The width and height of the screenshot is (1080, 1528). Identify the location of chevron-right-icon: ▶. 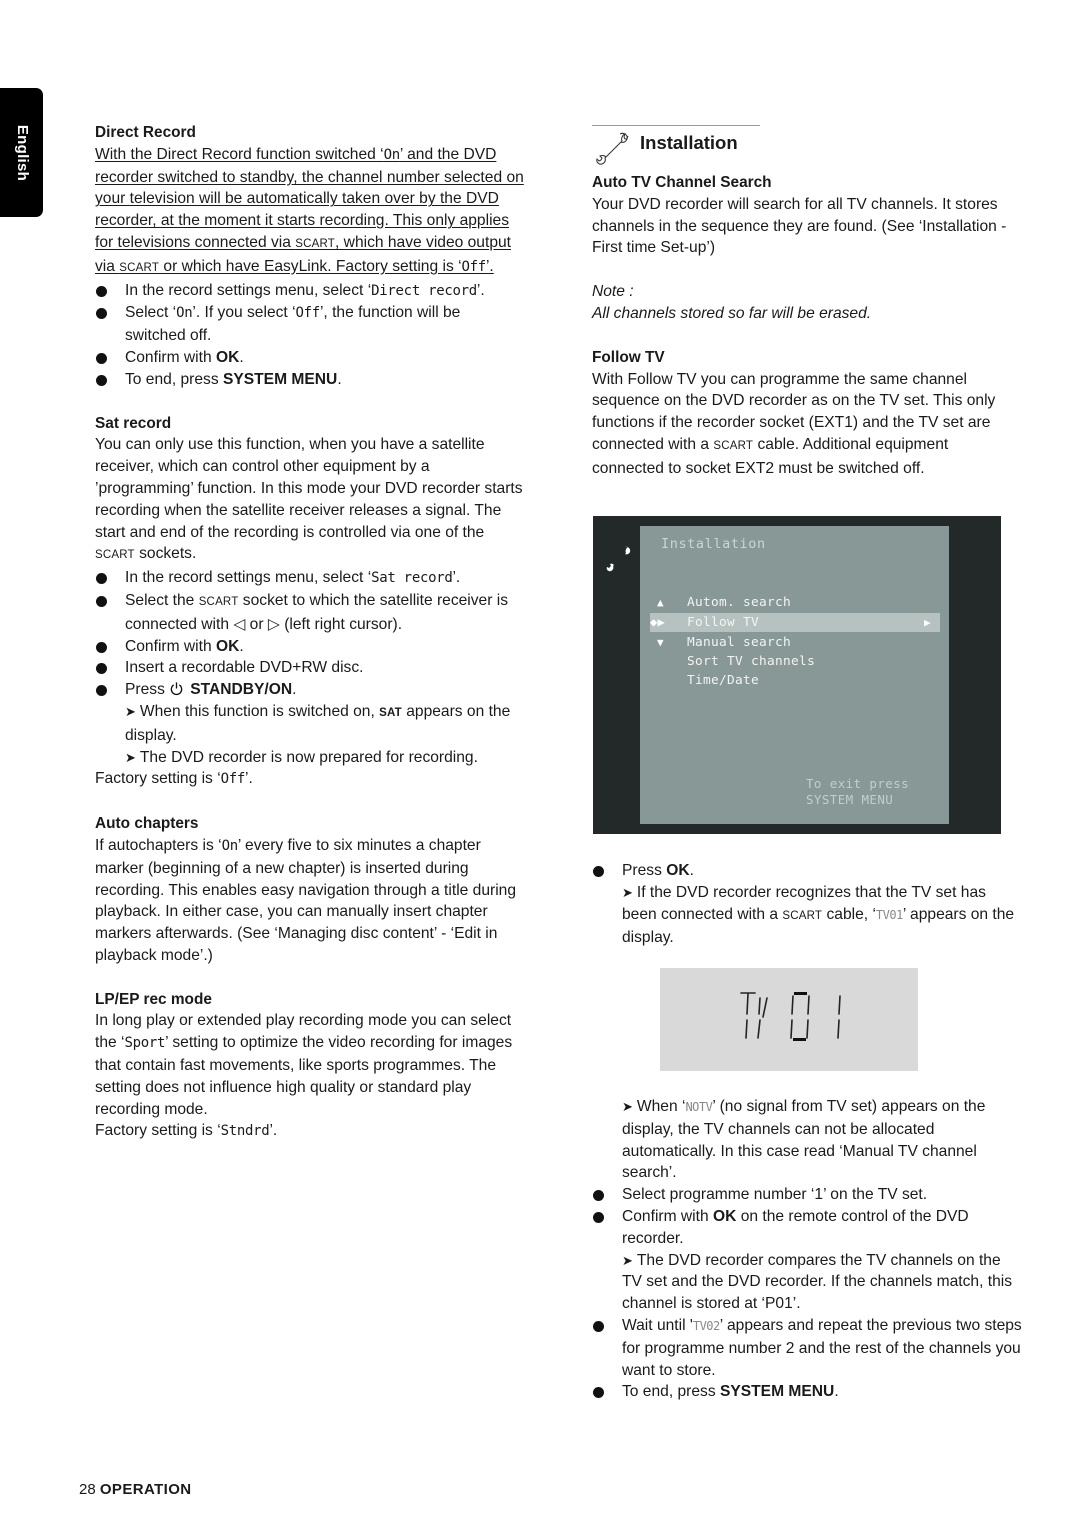
(927, 622).